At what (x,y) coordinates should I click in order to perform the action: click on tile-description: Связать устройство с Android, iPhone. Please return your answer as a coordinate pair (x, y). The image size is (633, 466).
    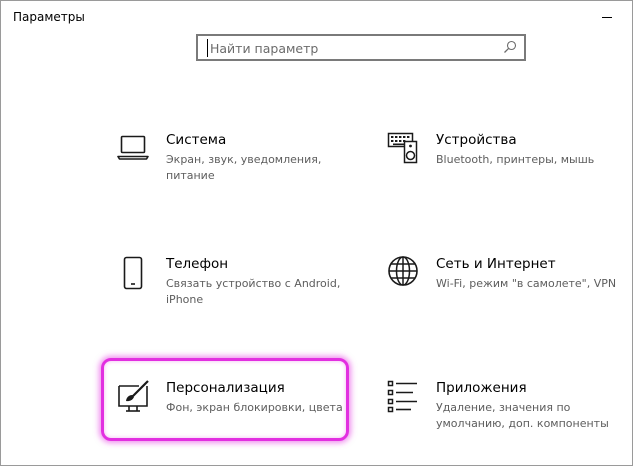
    Looking at the image, I should click on (253, 291).